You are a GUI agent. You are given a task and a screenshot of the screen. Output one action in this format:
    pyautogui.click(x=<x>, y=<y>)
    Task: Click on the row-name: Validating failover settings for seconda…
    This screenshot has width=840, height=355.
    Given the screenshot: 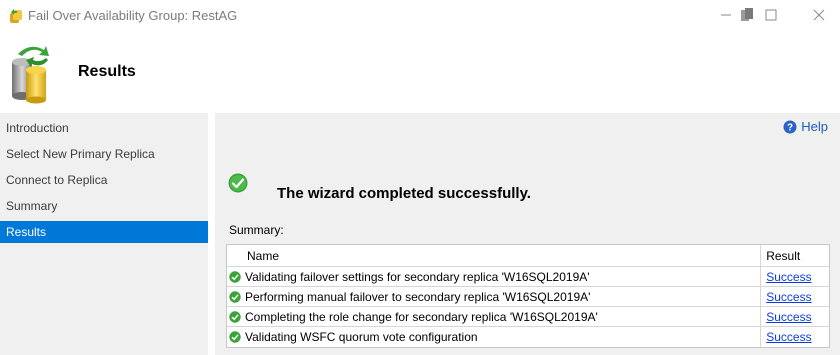 What is the action you would take?
    pyautogui.click(x=417, y=276)
    